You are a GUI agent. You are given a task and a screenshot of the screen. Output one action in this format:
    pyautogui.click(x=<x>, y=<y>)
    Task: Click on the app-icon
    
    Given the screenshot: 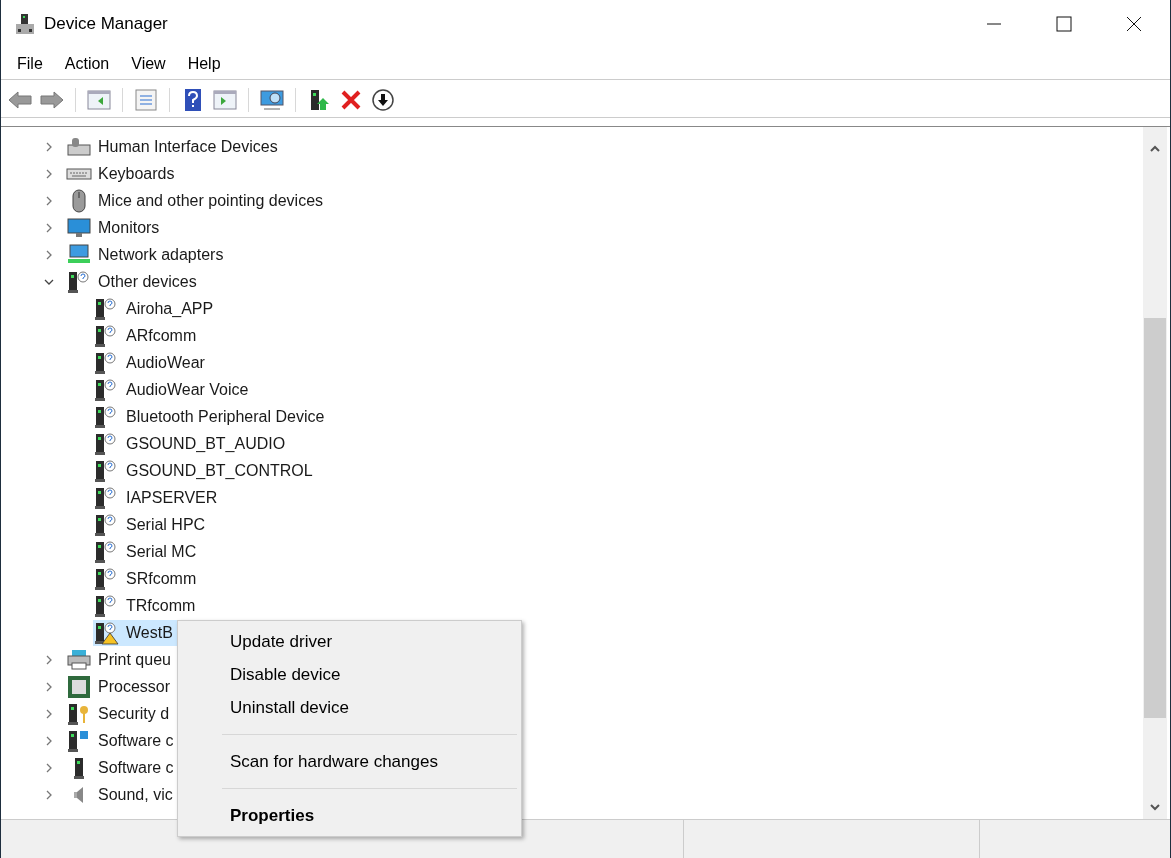 What is the action you would take?
    pyautogui.click(x=25, y=24)
    